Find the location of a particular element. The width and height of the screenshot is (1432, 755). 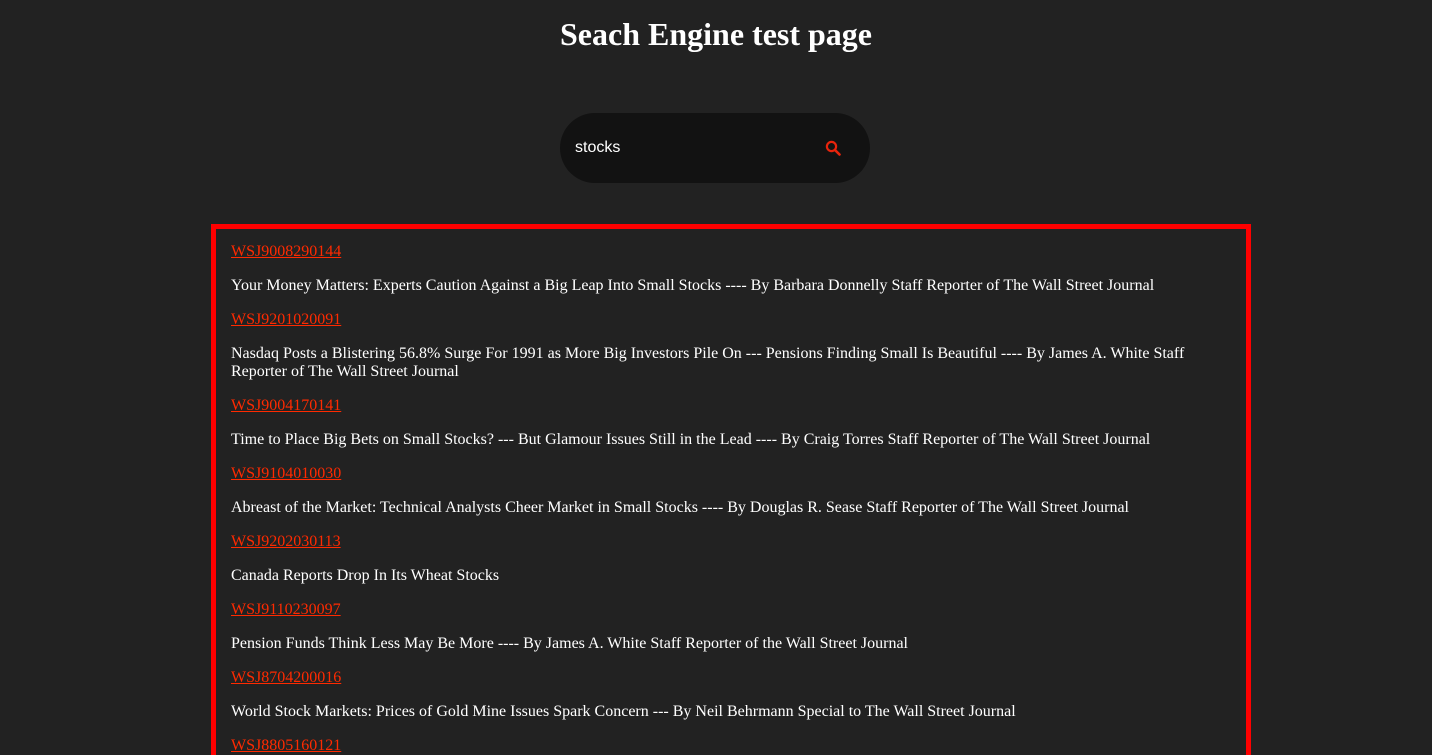

result-link: WSJ9004170141 is located at coordinates (731, 406).